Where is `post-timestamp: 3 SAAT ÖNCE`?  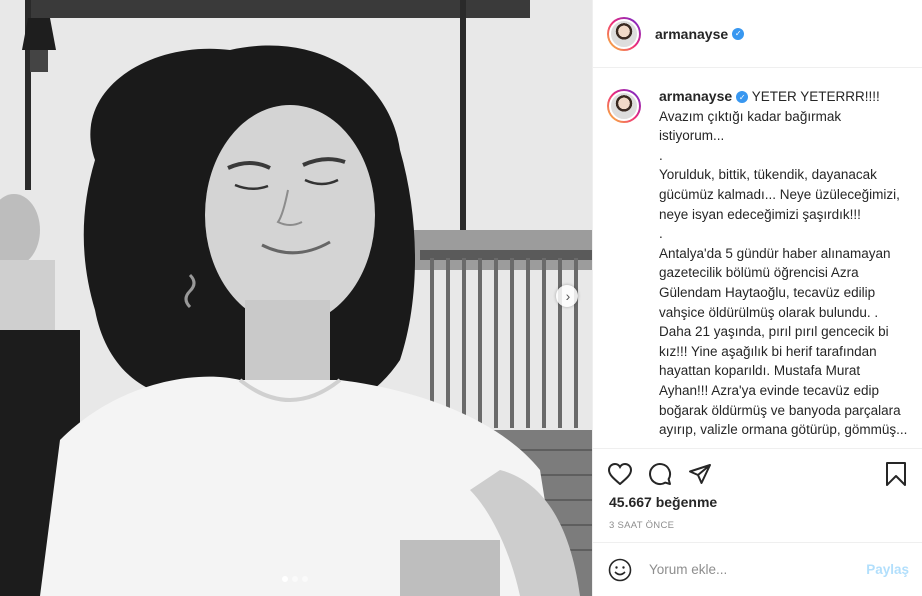 post-timestamp: 3 SAAT ÖNCE is located at coordinates (641, 525).